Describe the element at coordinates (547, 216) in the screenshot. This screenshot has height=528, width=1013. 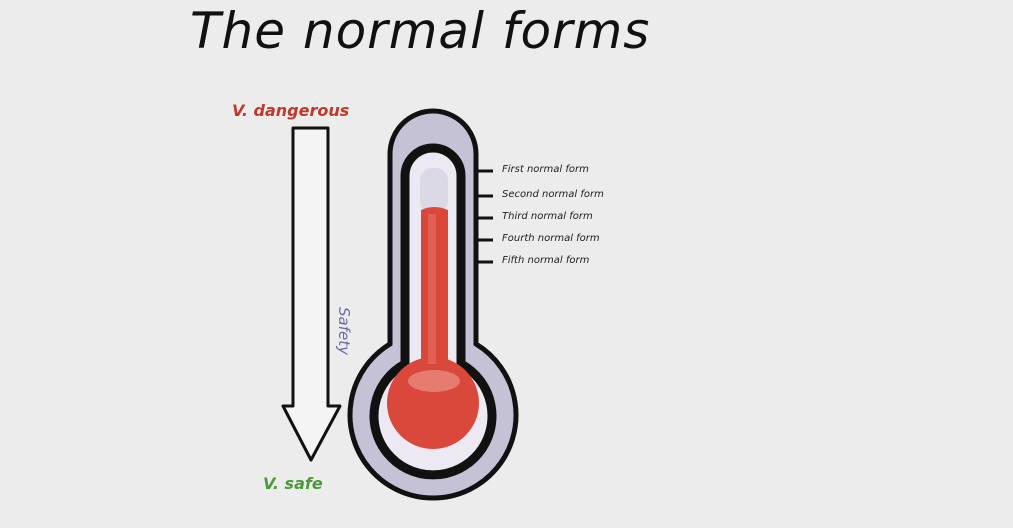
I see `level-label-third: Third normal form` at that location.